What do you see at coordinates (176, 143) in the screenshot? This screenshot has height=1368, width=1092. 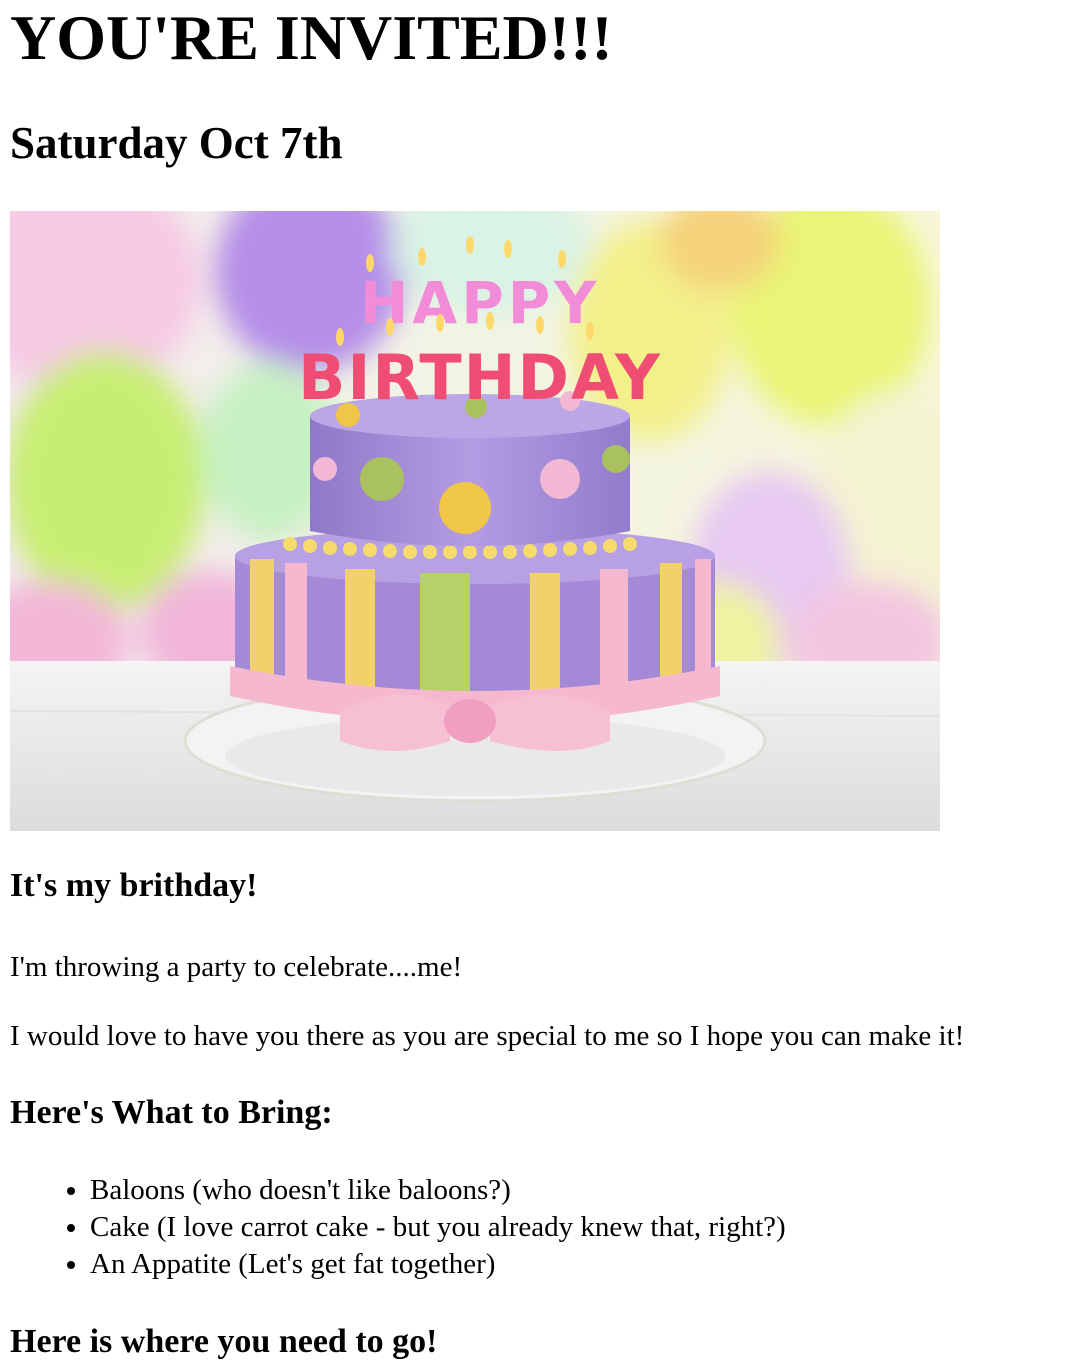 I see `party-date: Saturday Oct 7th` at bounding box center [176, 143].